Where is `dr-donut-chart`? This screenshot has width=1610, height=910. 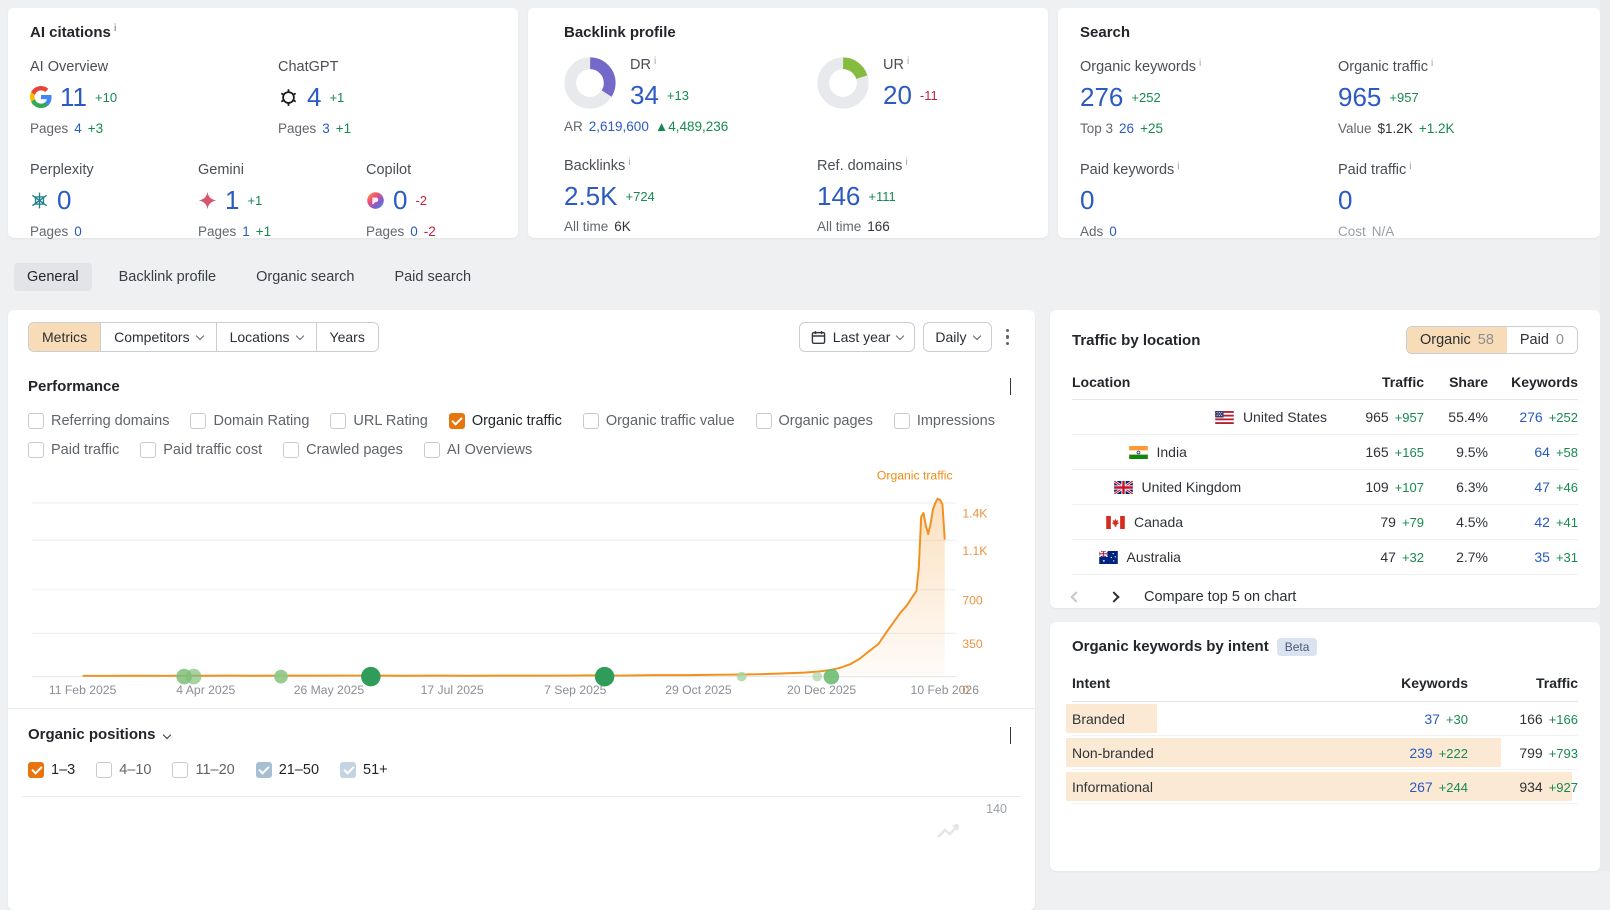
dr-donut-chart is located at coordinates (590, 83).